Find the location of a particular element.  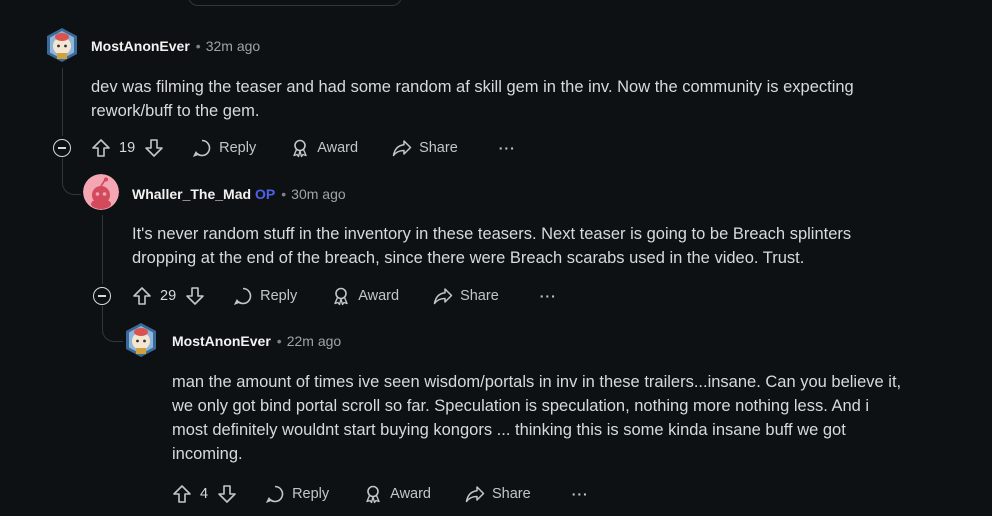

op-badge: OP is located at coordinates (265, 194).